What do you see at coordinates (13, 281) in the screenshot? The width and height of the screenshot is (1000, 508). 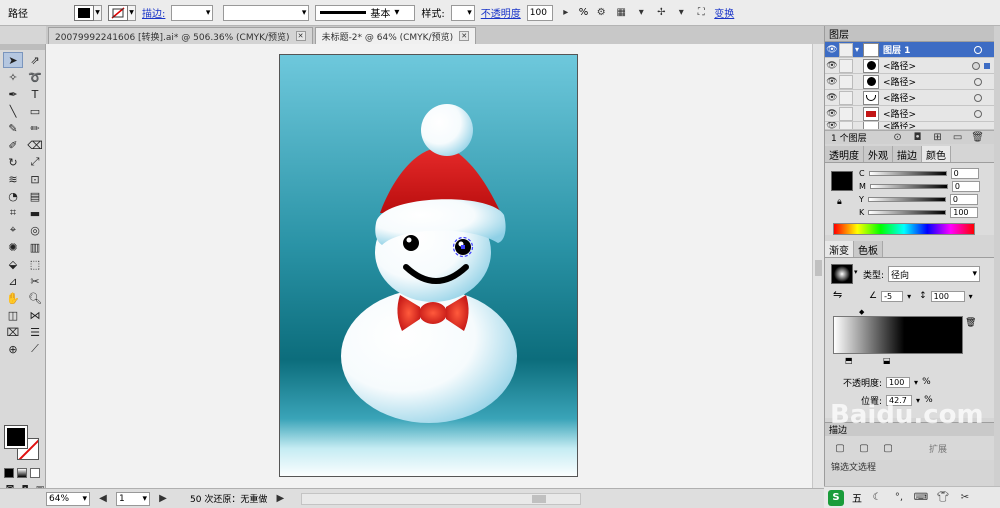 I see `slice-tool-icon: ⊿` at bounding box center [13, 281].